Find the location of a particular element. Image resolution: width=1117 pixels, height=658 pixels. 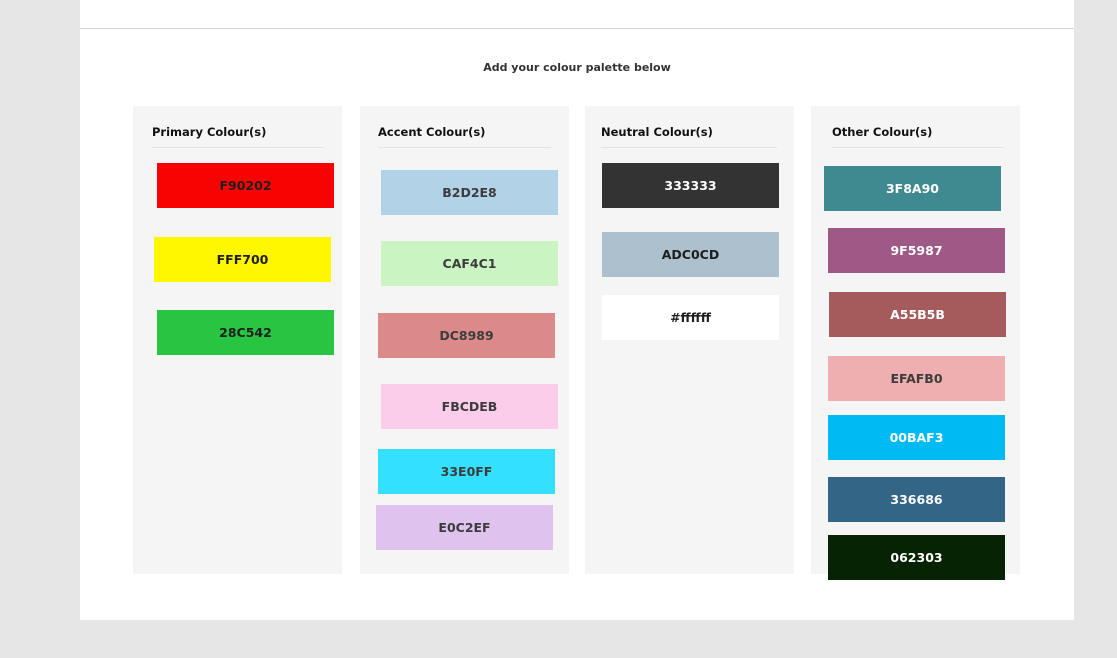

swatch-other-4: EFAFB0 is located at coordinates (916, 378).